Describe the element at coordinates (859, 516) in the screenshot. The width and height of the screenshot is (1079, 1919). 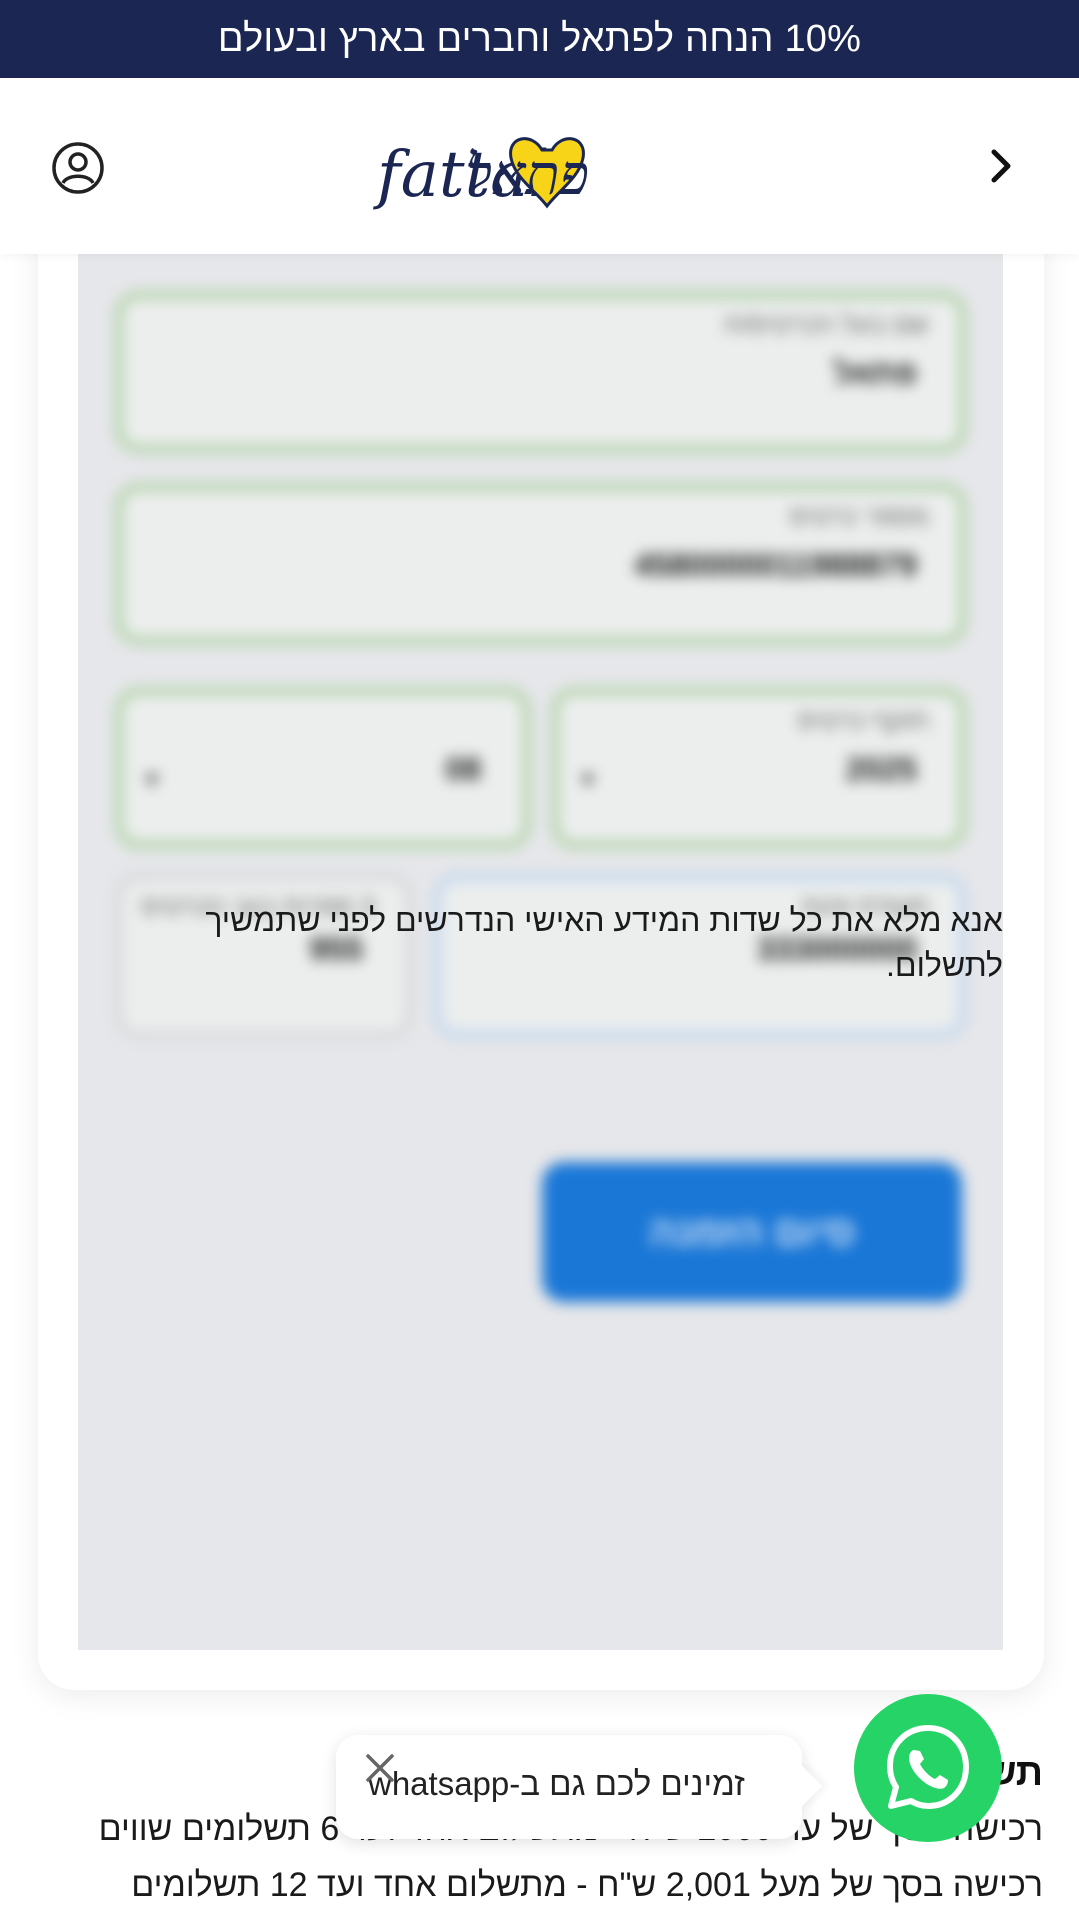
I see `card-number-label: מספר כרטיס` at that location.